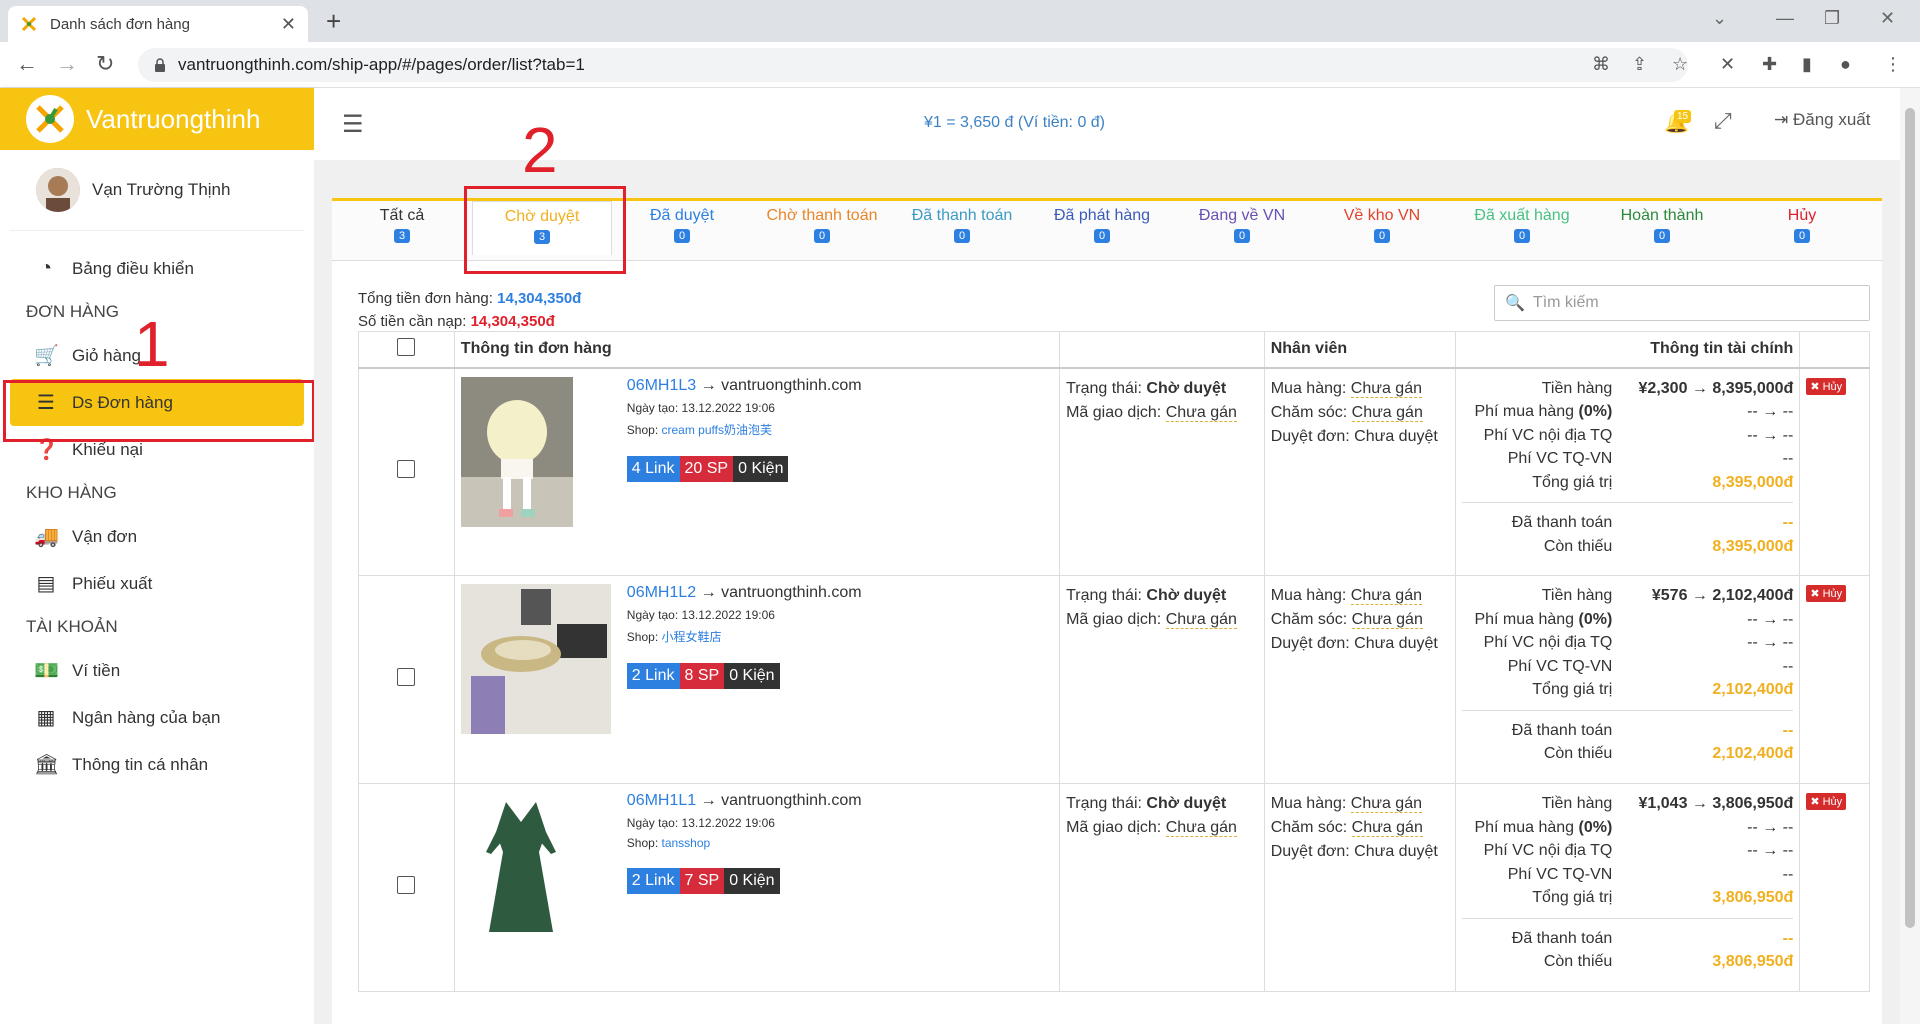 Image resolution: width=1920 pixels, height=1024 pixels. I want to click on star-icon: ☆, so click(1680, 64).